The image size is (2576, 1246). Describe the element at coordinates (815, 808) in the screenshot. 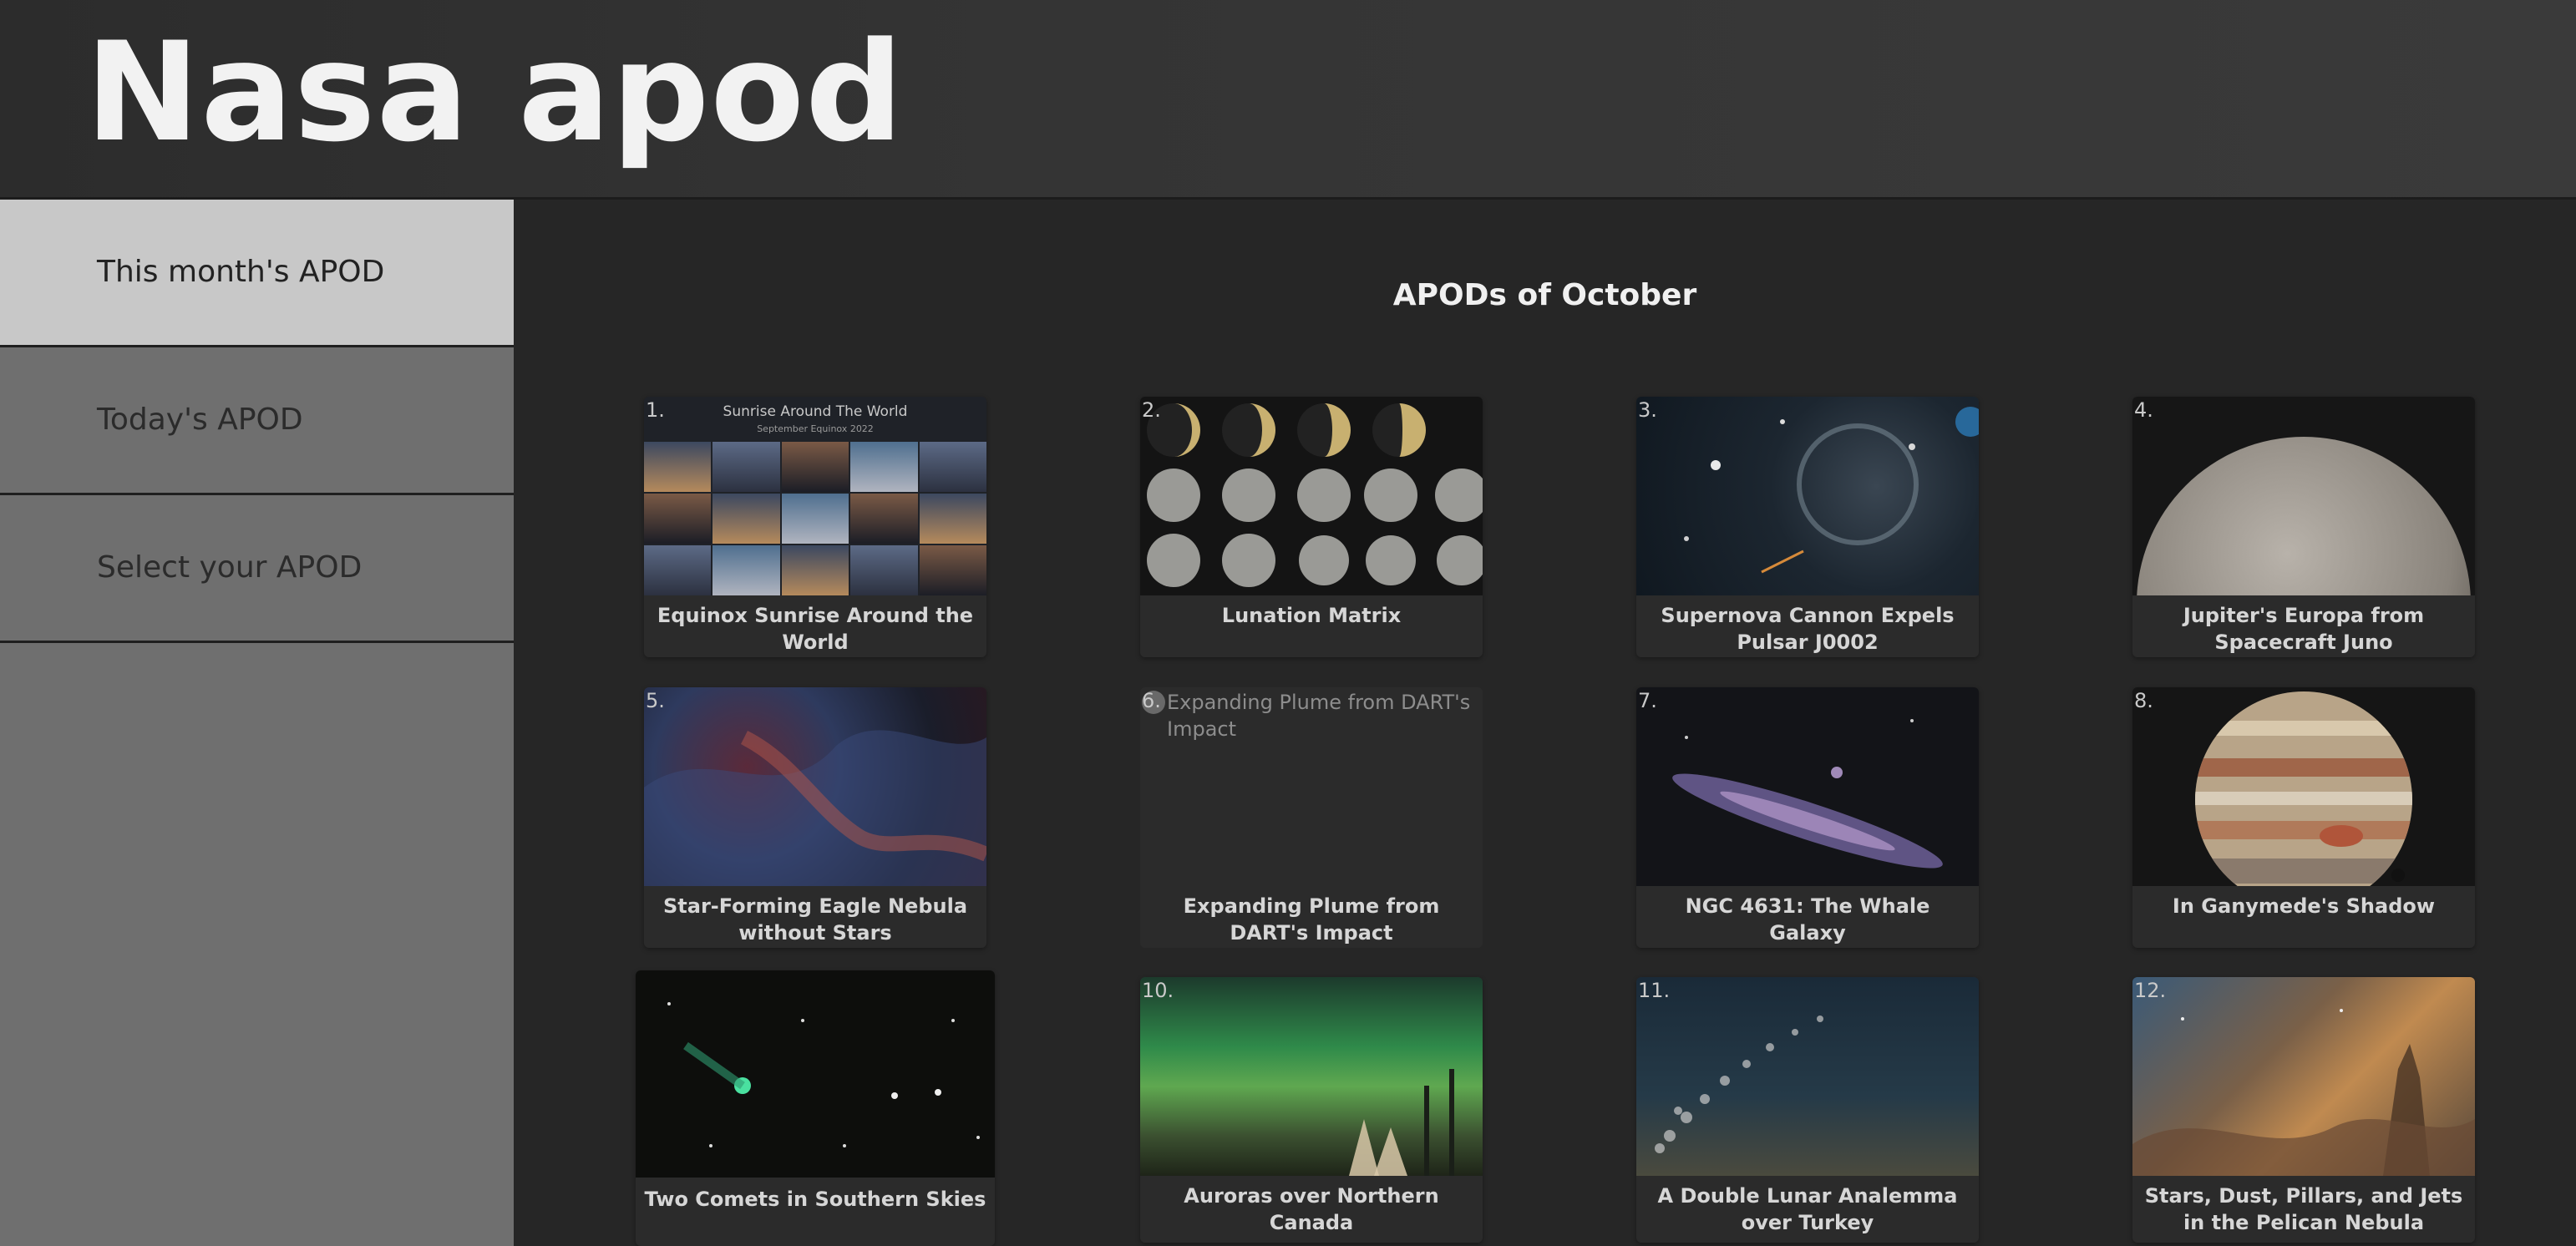

I see `eagle-nebula-image` at that location.